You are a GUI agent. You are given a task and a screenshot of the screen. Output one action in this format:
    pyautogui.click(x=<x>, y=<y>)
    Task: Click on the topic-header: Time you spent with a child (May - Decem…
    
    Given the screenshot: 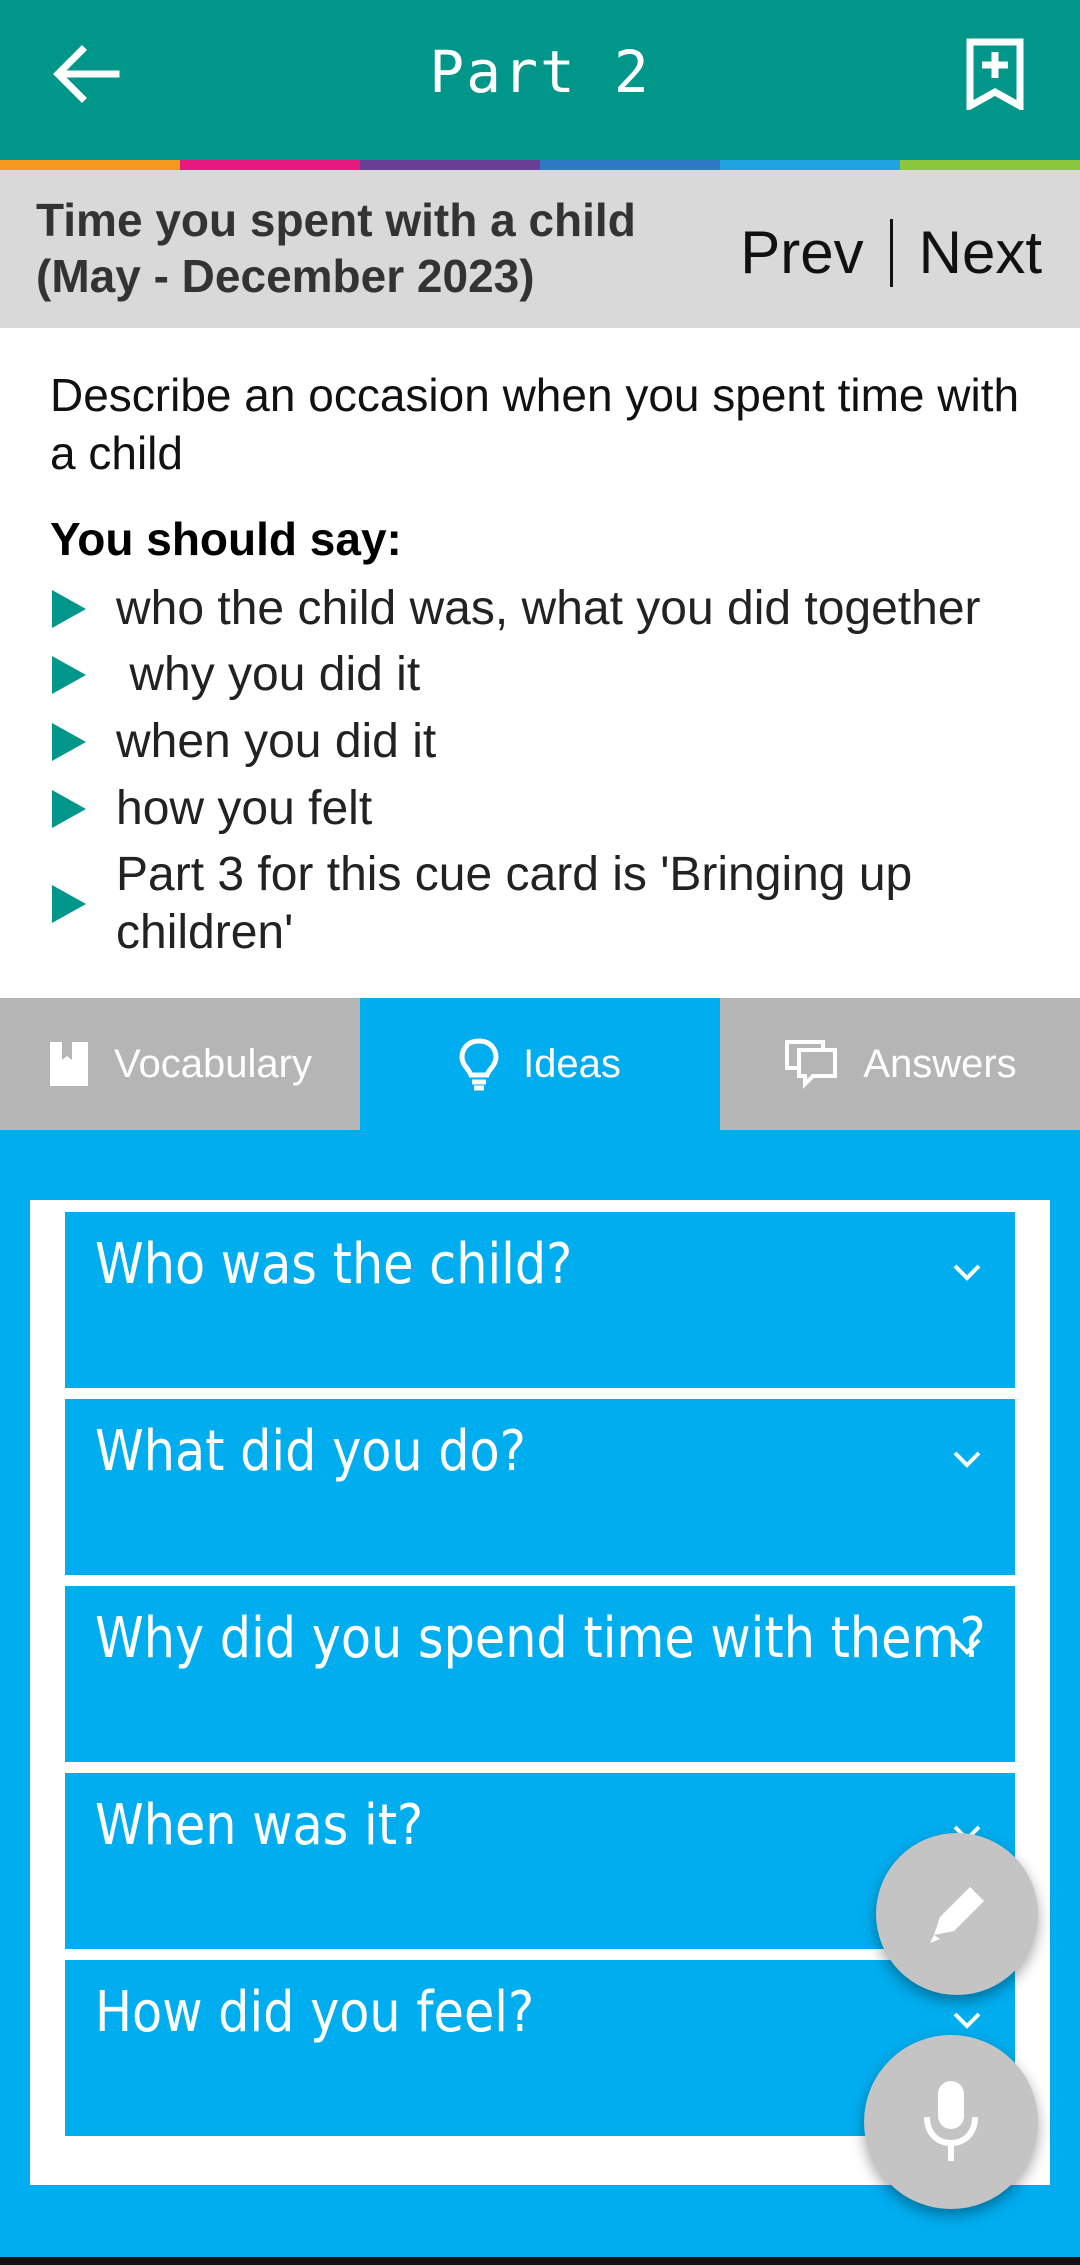 What is the action you would take?
    pyautogui.click(x=540, y=249)
    